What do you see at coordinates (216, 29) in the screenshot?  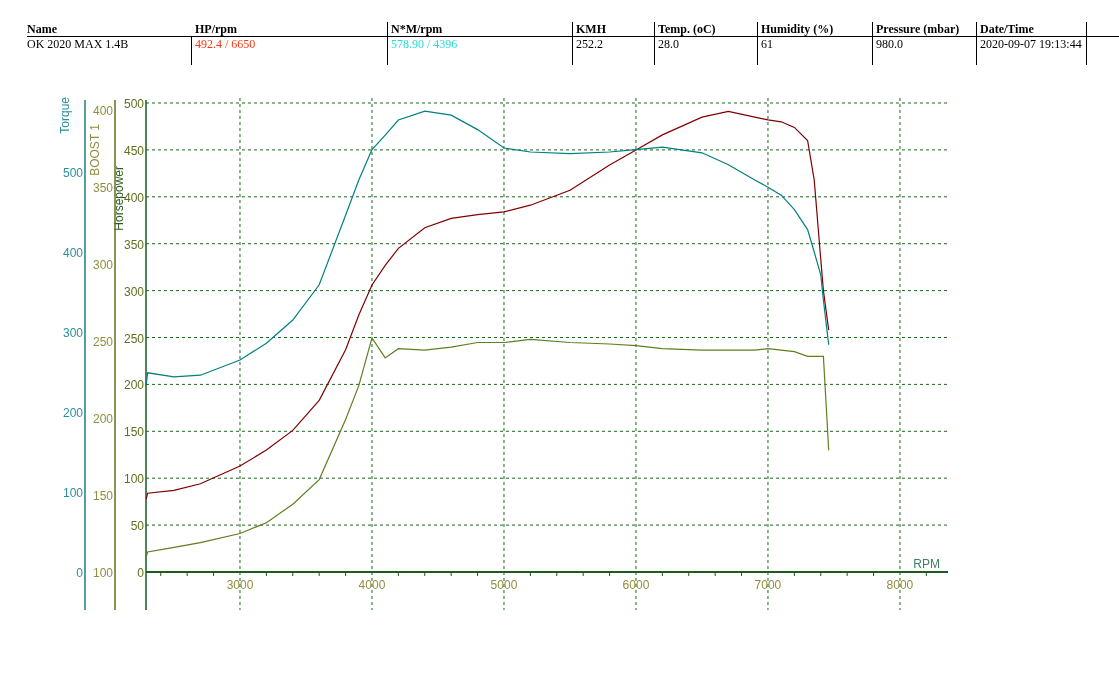 I see `column-header: HP/rpm` at bounding box center [216, 29].